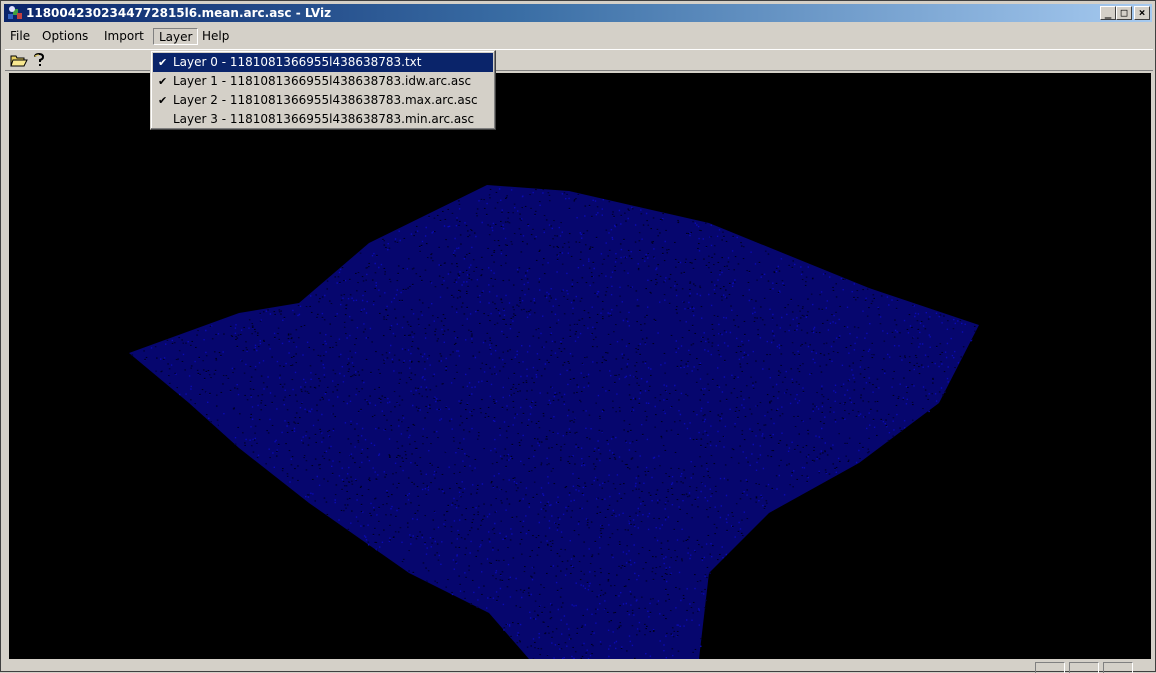 Image resolution: width=1156 pixels, height=673 pixels. Describe the element at coordinates (1108, 13) in the screenshot. I see `minimize-button: _` at that location.